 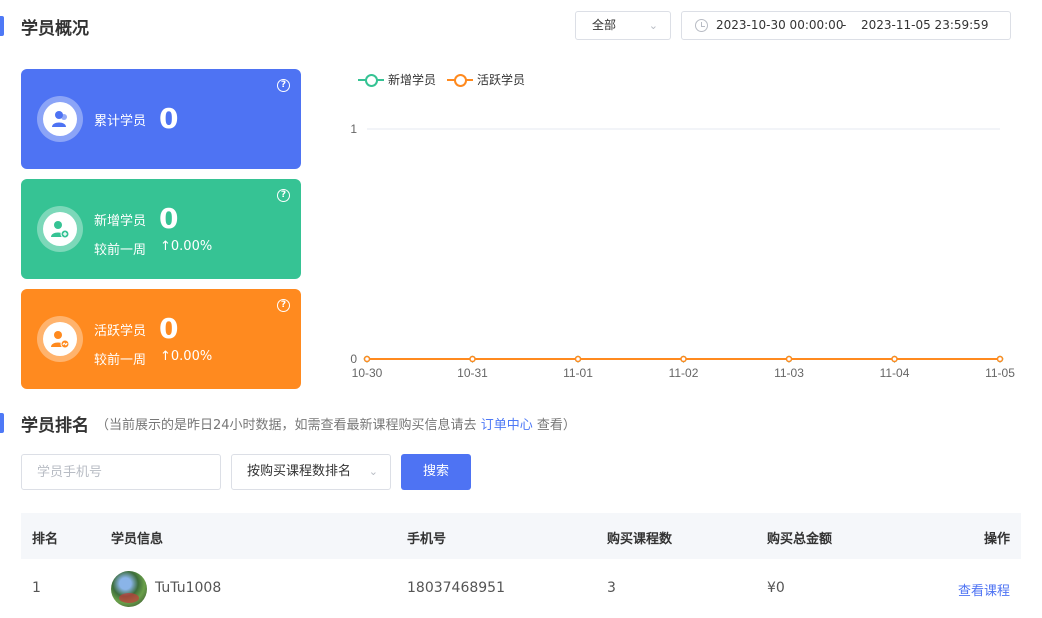 What do you see at coordinates (684, 373) in the screenshot?
I see `x-tick-label: 11-02` at bounding box center [684, 373].